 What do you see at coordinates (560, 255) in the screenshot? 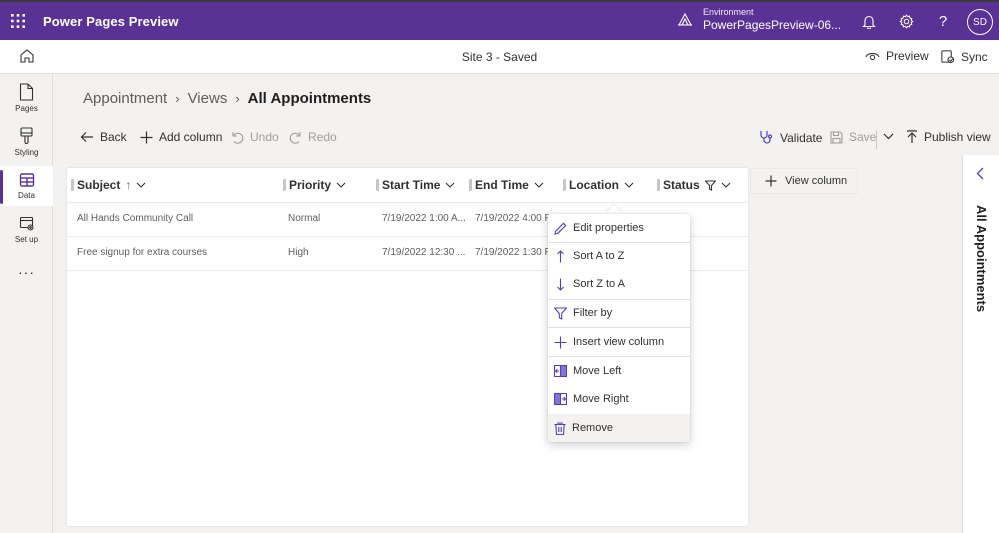
I see `arrow-up-icon` at bounding box center [560, 255].